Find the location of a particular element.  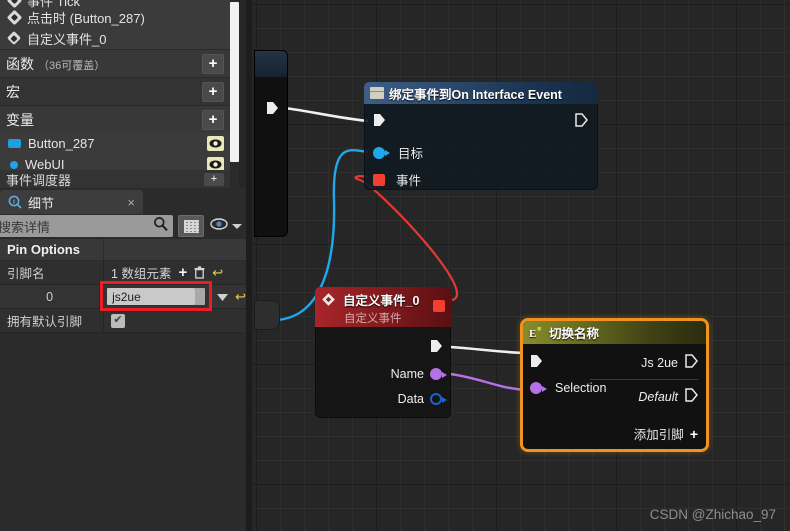

row-value: 1 数组元素 is located at coordinates (141, 274).